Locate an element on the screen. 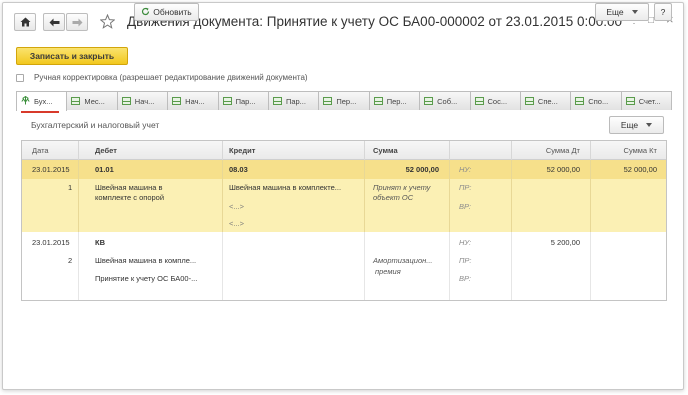 The width and height of the screenshot is (688, 395). grid-more-button: Еще is located at coordinates (636, 125).